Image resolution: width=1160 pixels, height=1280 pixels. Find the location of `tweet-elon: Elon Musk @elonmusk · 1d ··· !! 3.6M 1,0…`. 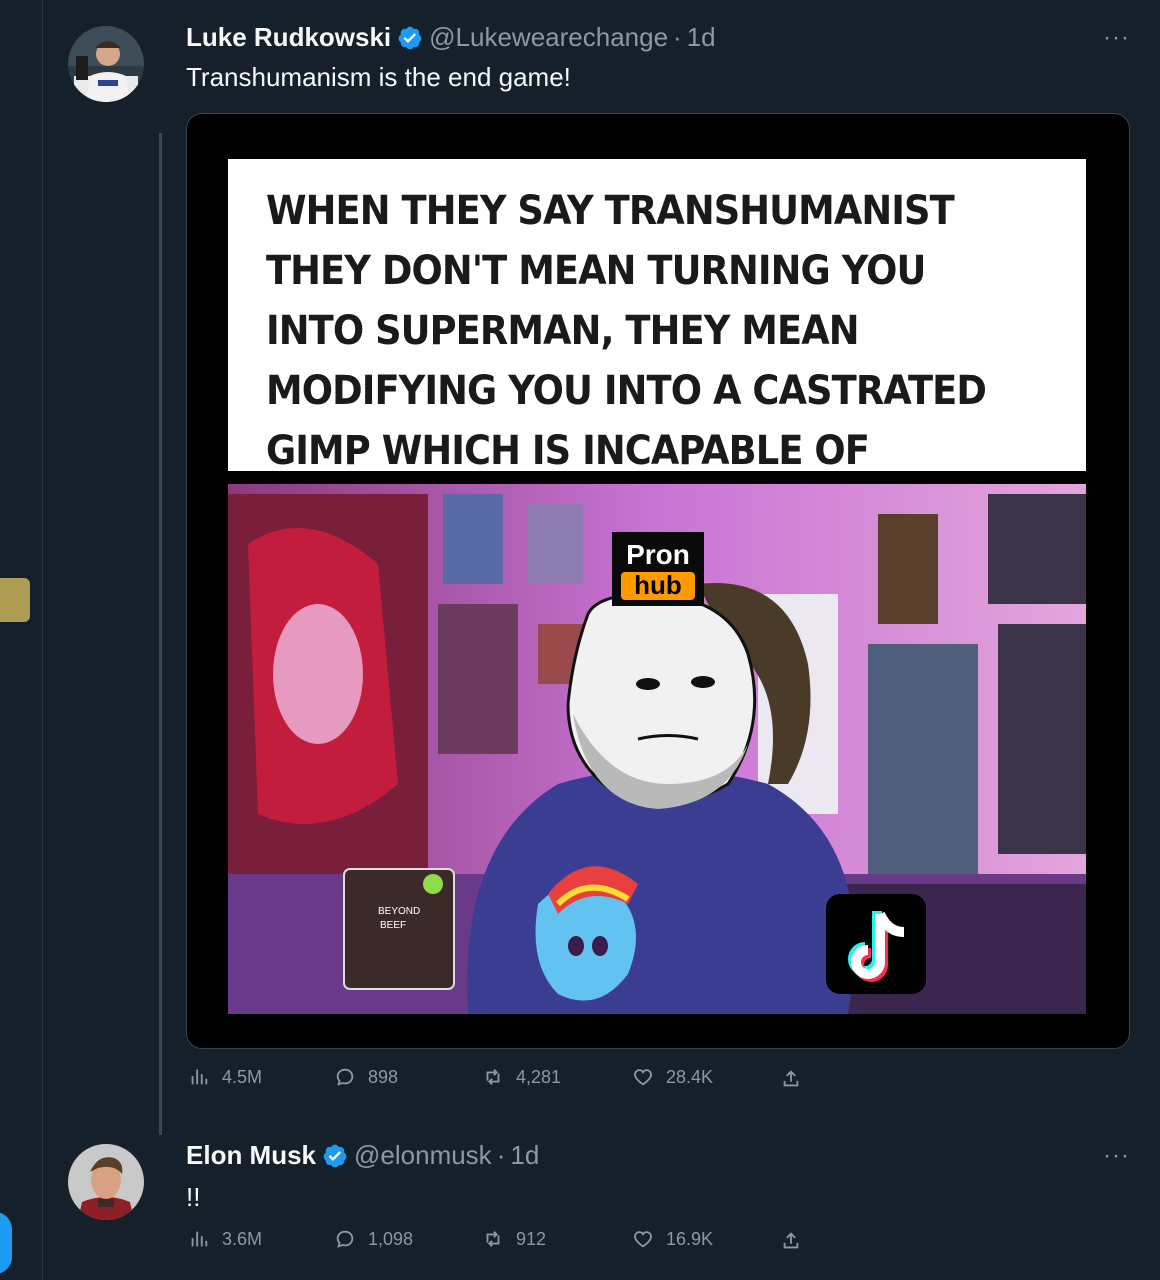

tweet-elon: Elon Musk @elonmusk · 1d ··· !! 3.6M 1,0… is located at coordinates (601, 1205).